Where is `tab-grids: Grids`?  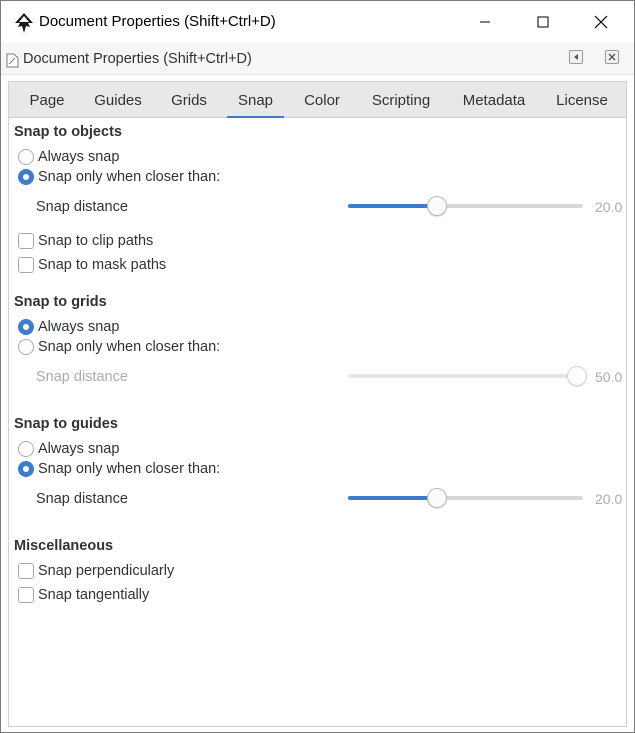 tab-grids: Grids is located at coordinates (189, 100).